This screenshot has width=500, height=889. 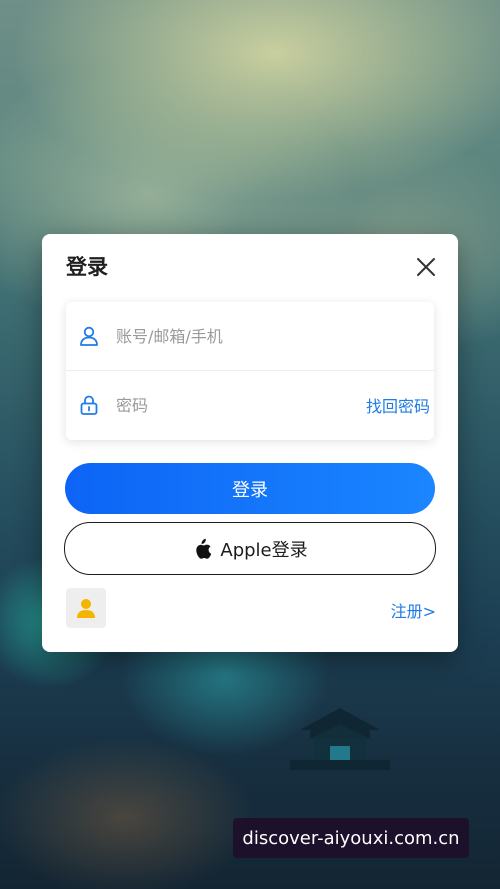 What do you see at coordinates (275, 336) in the screenshot?
I see `username-input` at bounding box center [275, 336].